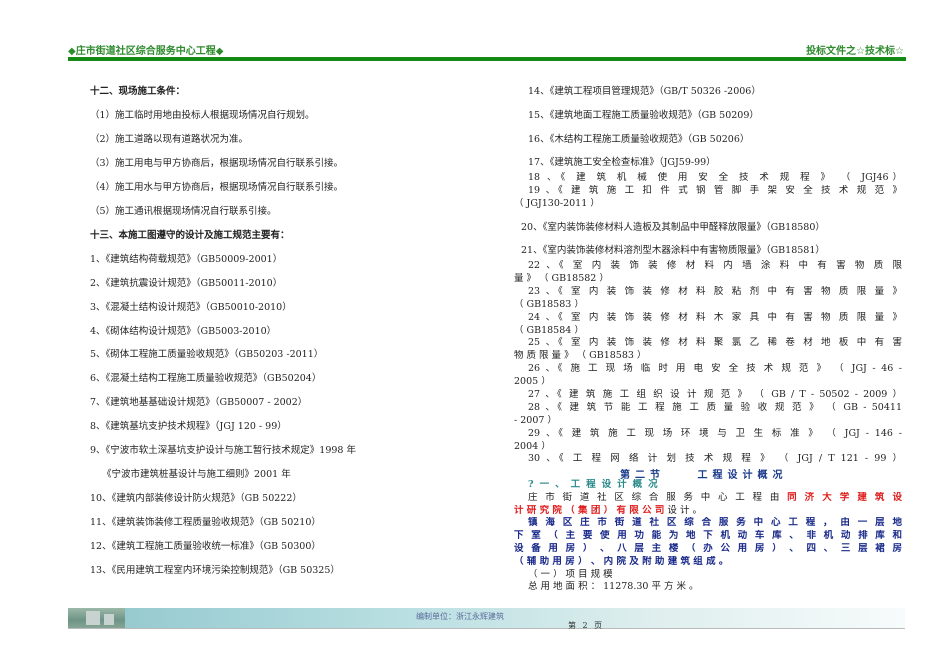 This screenshot has width=950, height=672. I want to click on list-item: （5）施工通讯根据现场情况自行联系引接。, so click(183, 211).